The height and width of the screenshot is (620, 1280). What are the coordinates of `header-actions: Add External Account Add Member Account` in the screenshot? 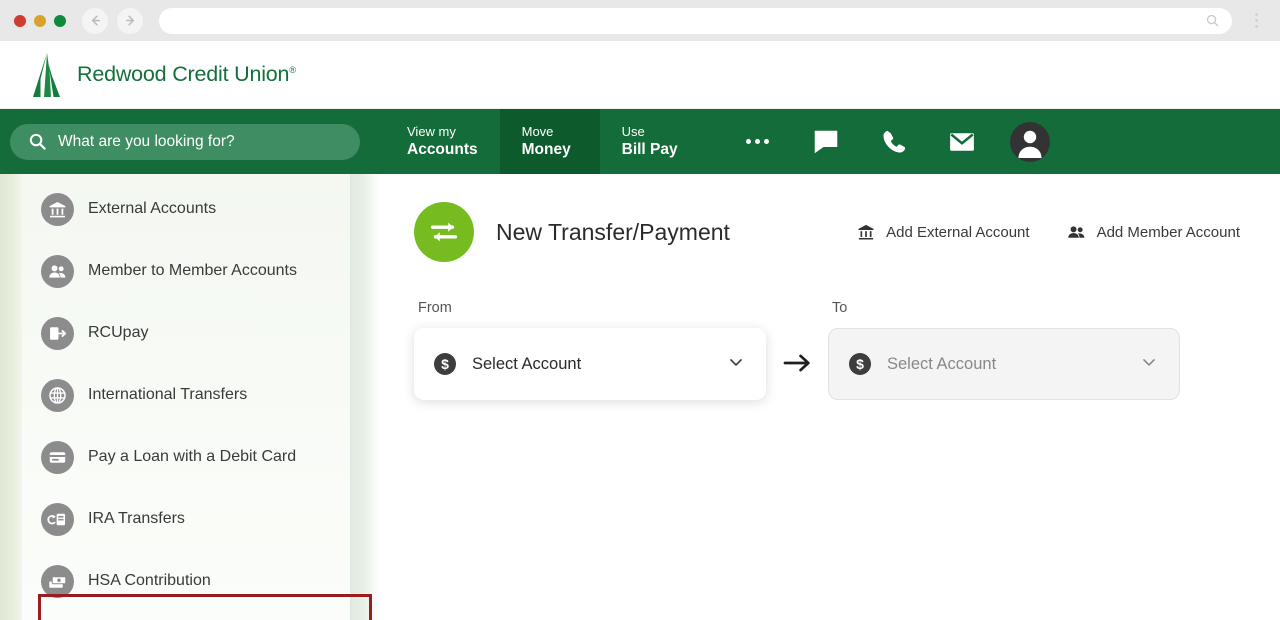 It's located at (1048, 232).